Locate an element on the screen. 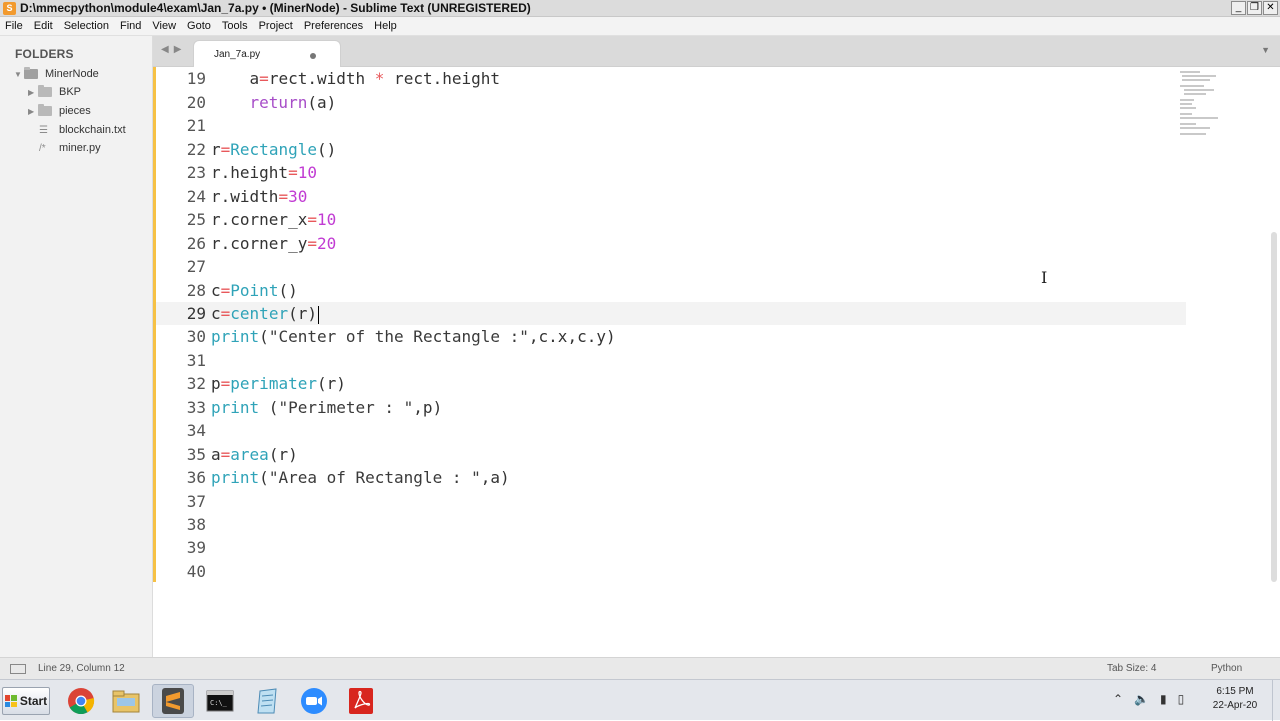 This screenshot has height=721, width=1280. tab-jan-7a: Jan_7a.py is located at coordinates (267, 53).